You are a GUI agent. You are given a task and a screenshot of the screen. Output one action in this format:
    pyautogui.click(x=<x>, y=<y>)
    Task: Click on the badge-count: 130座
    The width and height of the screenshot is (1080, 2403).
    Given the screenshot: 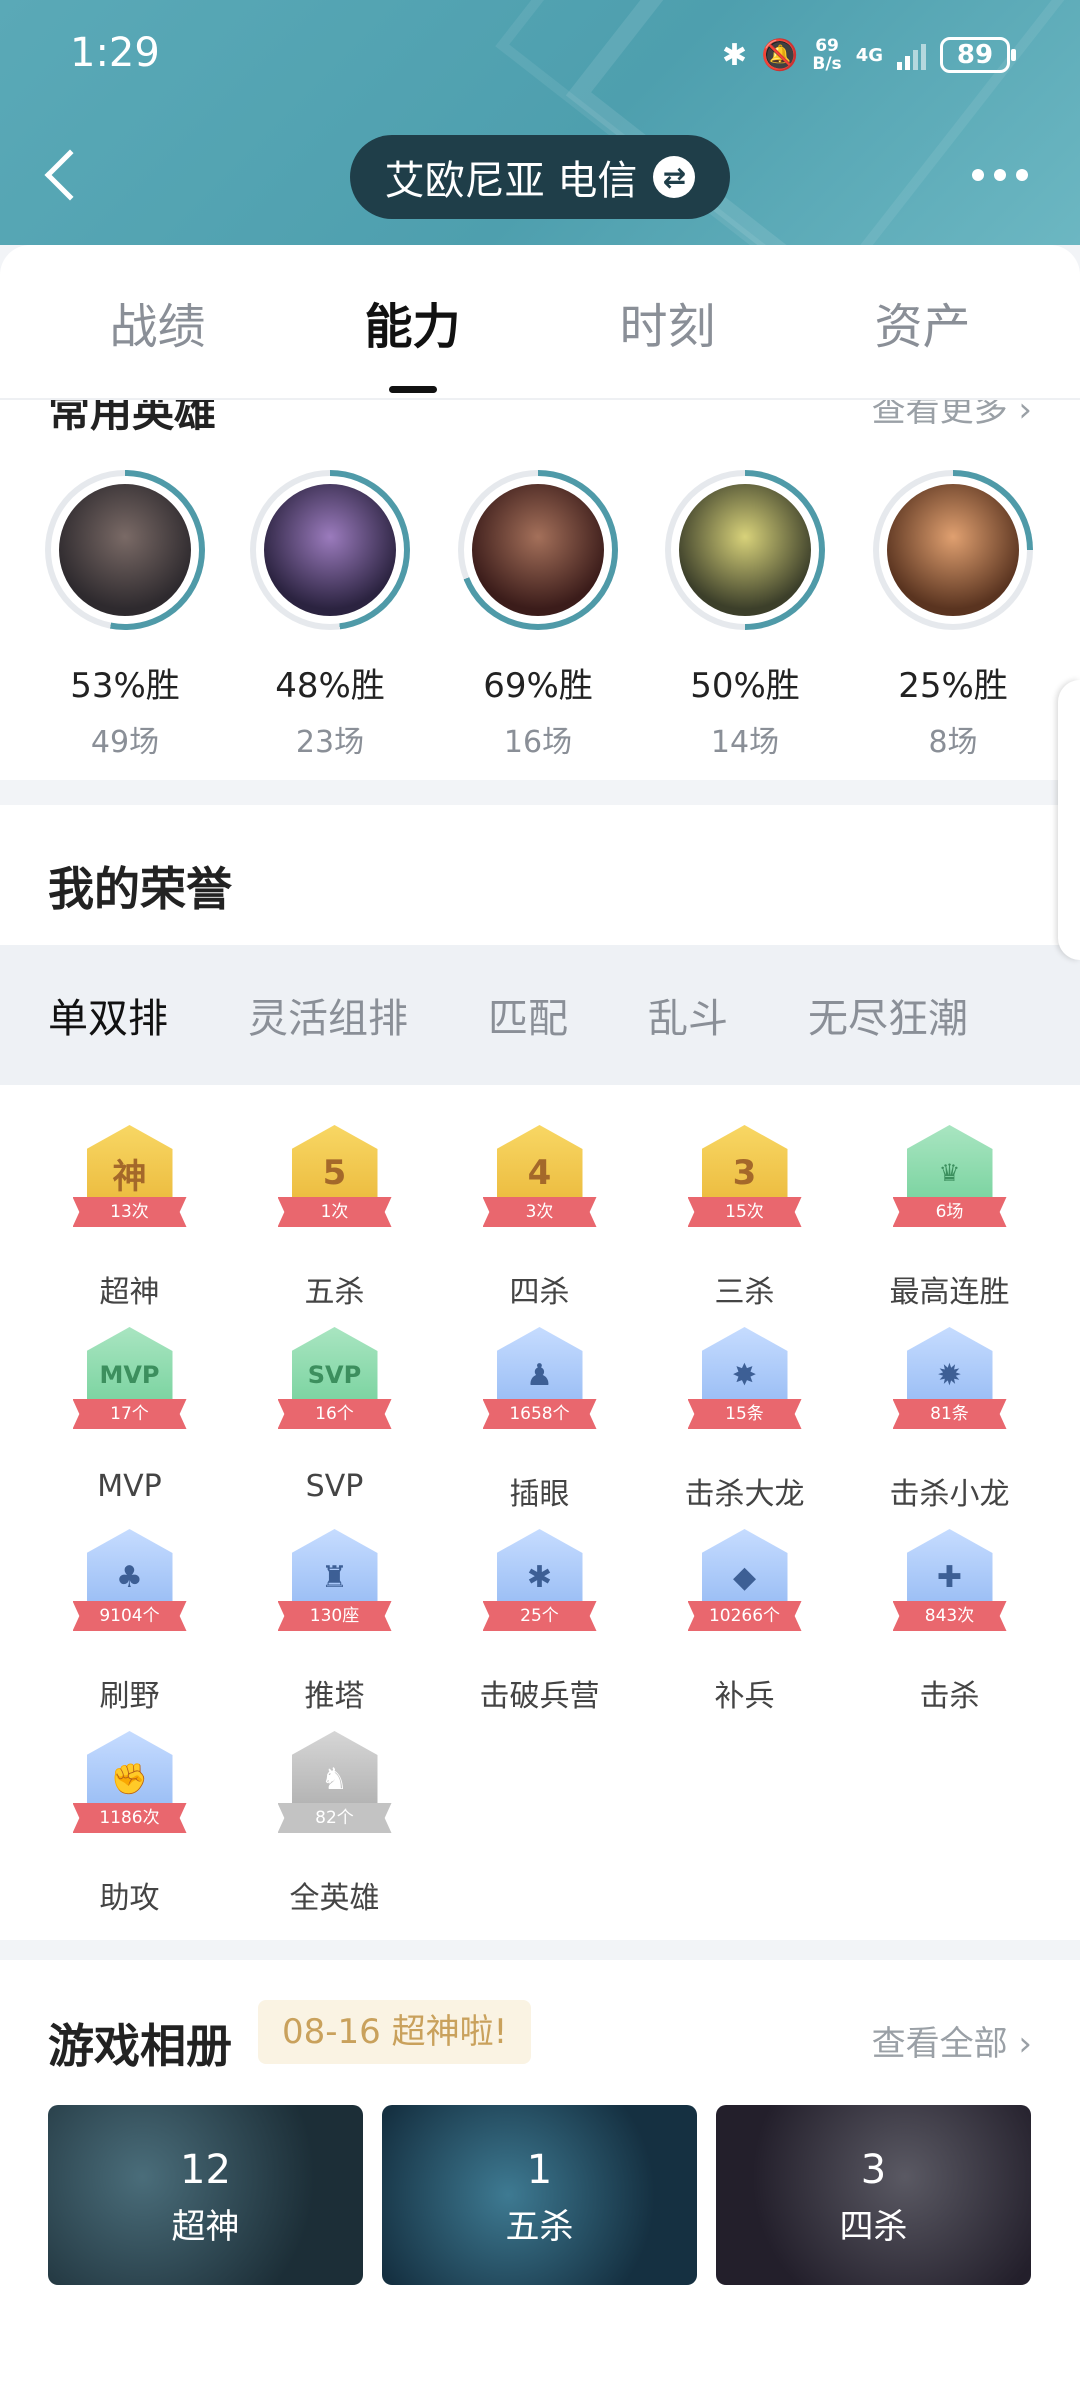 What is the action you would take?
    pyautogui.click(x=334, y=1616)
    